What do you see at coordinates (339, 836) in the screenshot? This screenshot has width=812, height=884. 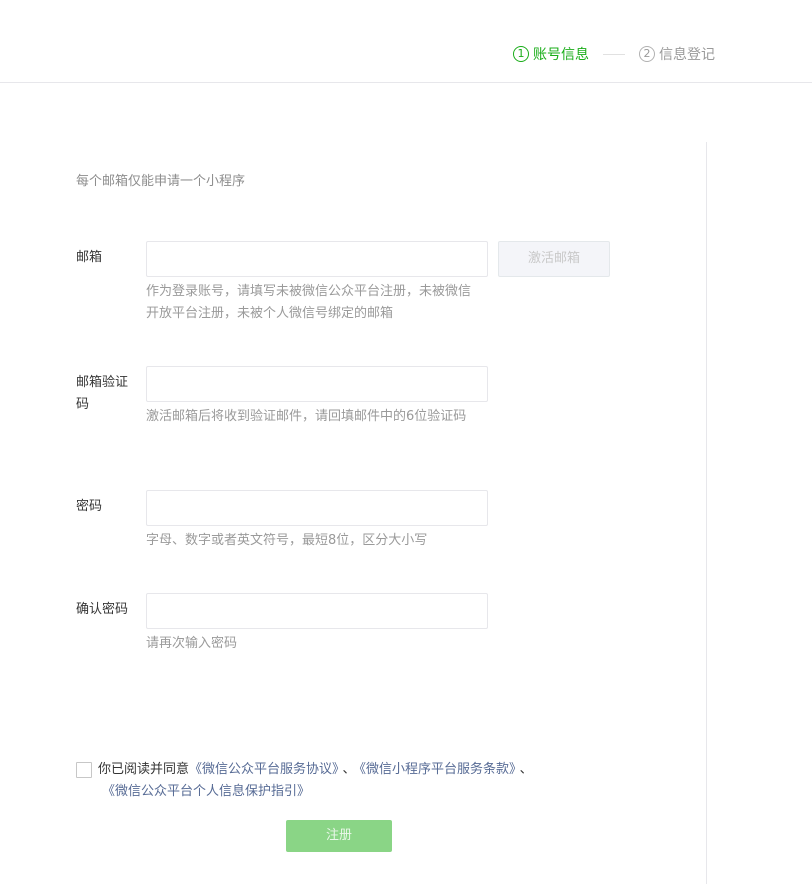 I see `register-button: 注册` at bounding box center [339, 836].